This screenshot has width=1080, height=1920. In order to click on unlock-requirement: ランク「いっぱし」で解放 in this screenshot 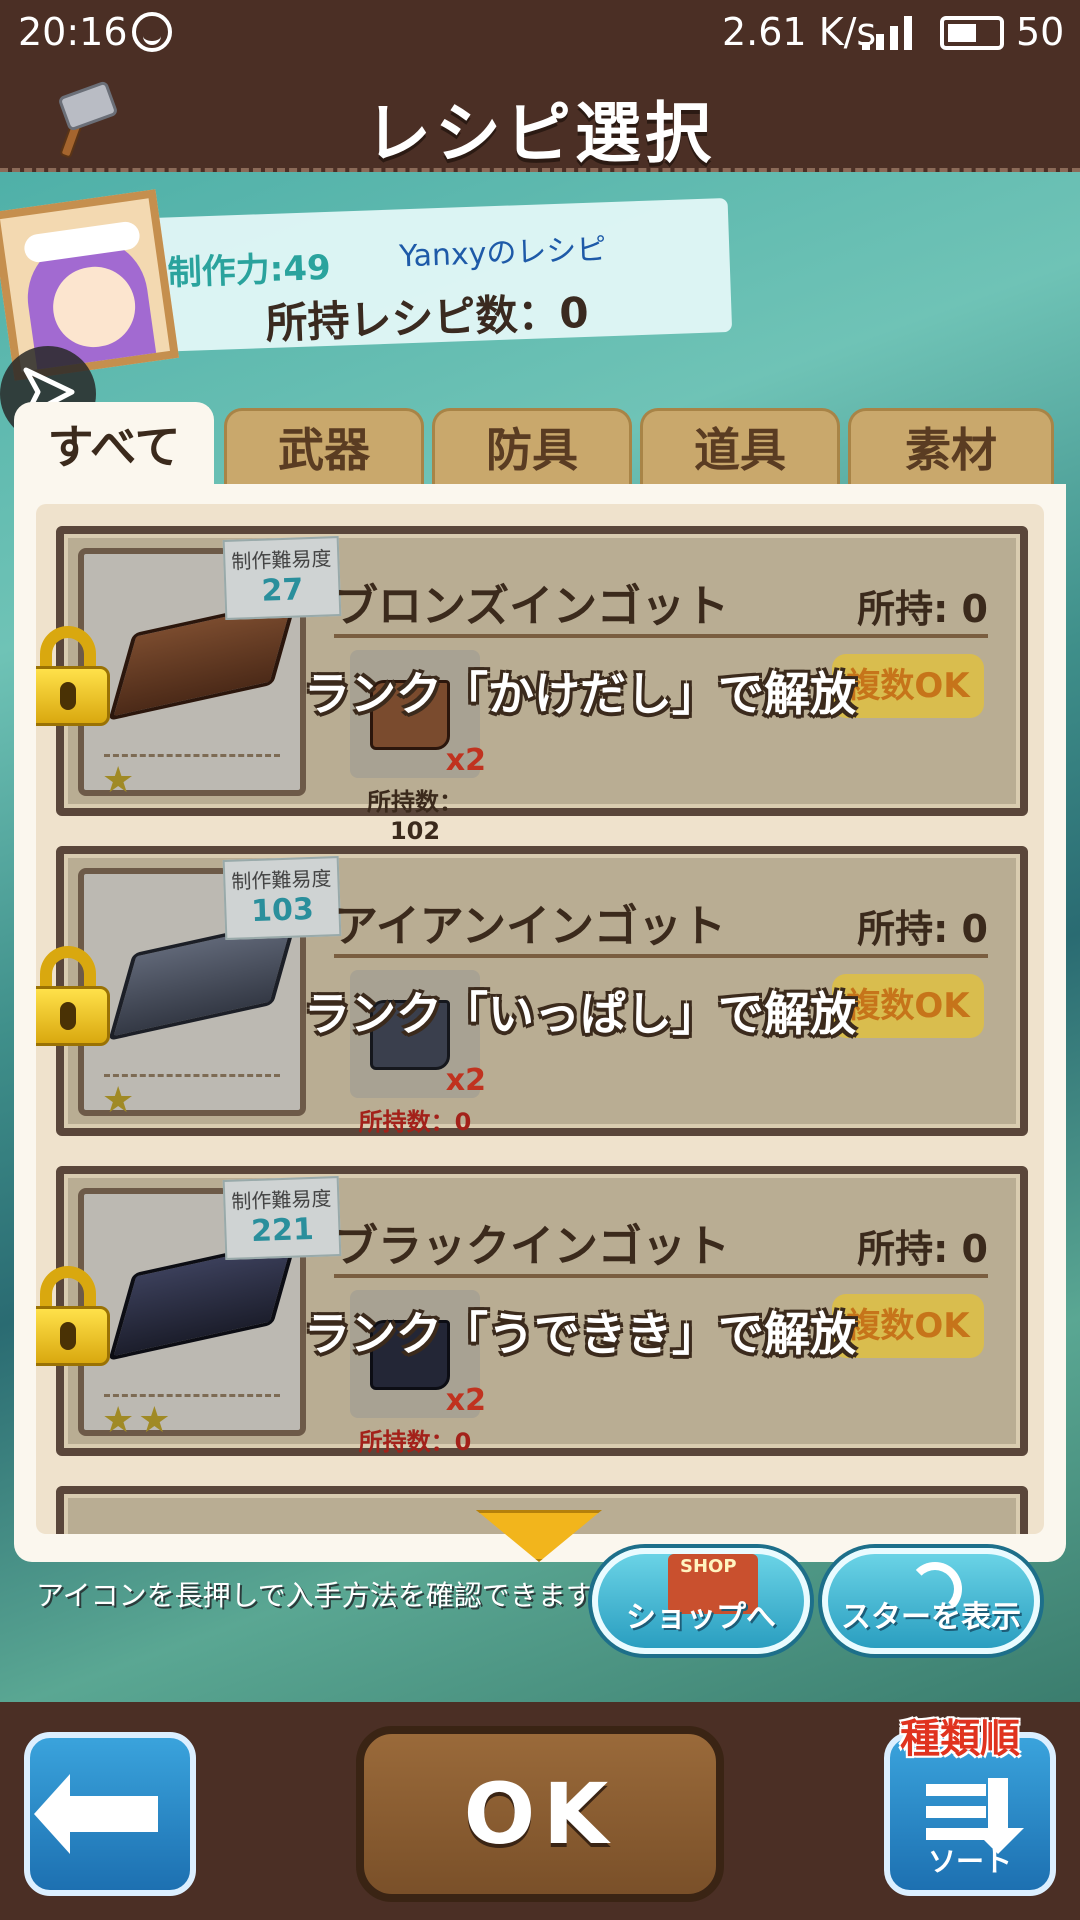, I will do `click(580, 1014)`.